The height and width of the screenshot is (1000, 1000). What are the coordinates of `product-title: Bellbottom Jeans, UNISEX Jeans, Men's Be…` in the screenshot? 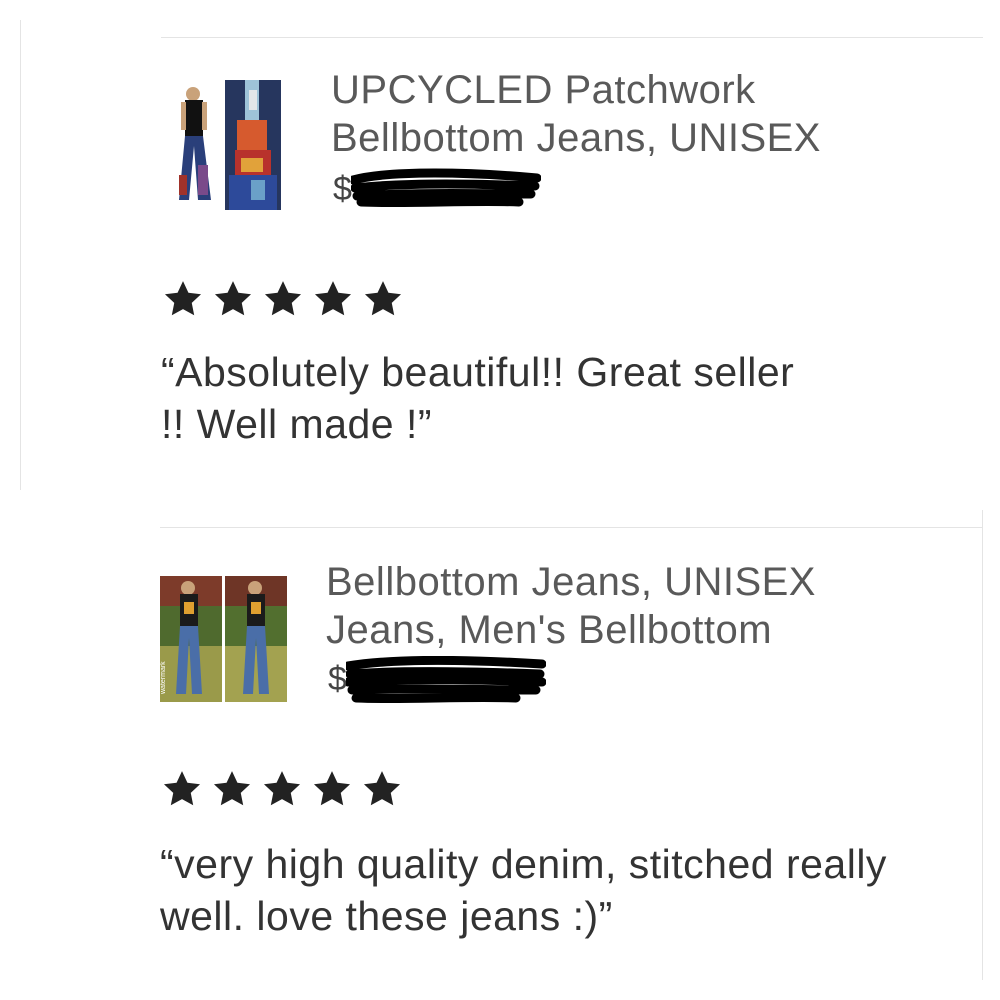 It's located at (571, 606).